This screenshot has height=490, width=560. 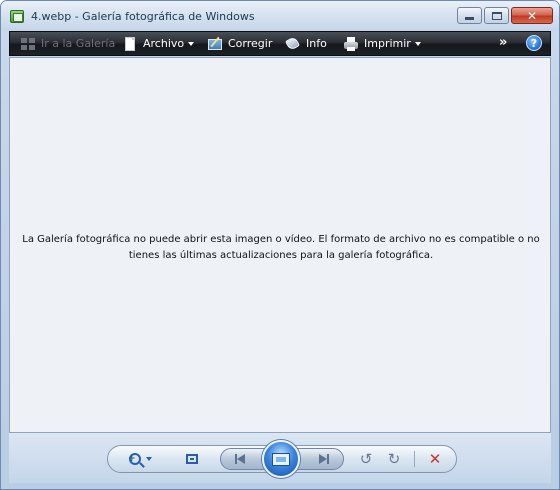 I want to click on info-label: Info, so click(x=316, y=43).